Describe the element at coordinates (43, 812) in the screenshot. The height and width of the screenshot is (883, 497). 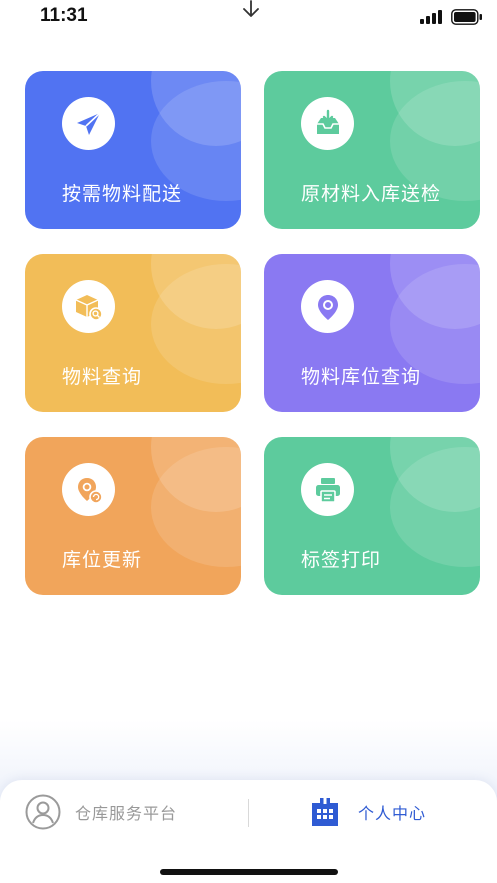
I see `user-avatar-icon` at that location.